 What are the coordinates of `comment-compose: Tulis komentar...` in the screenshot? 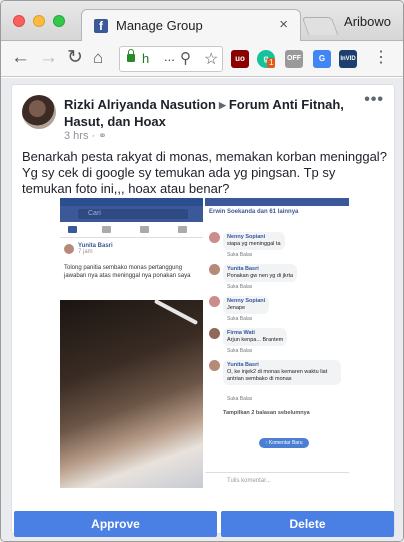 It's located at (277, 480).